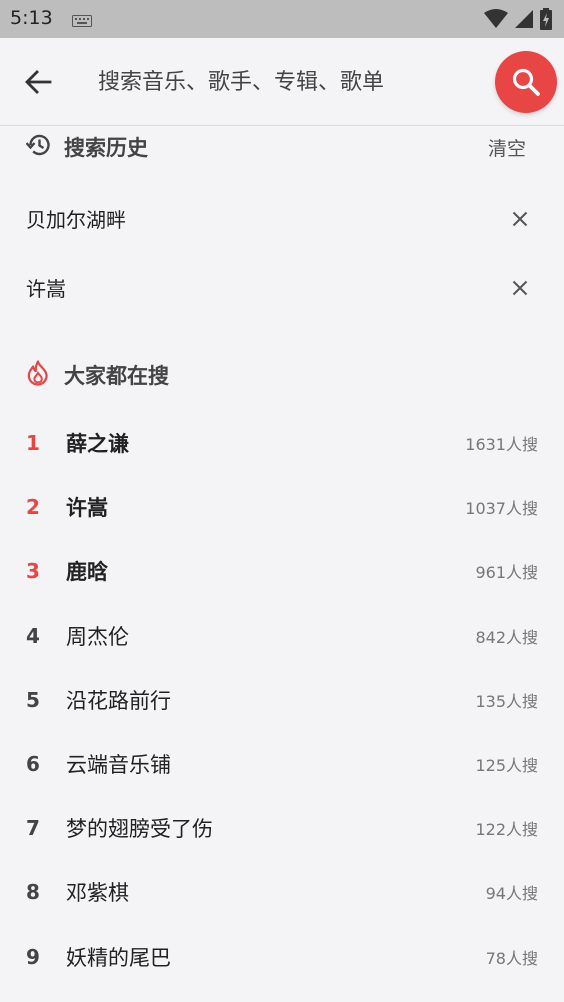 This screenshot has height=1002, width=564. I want to click on history-item-text: 许嵩, so click(46, 289).